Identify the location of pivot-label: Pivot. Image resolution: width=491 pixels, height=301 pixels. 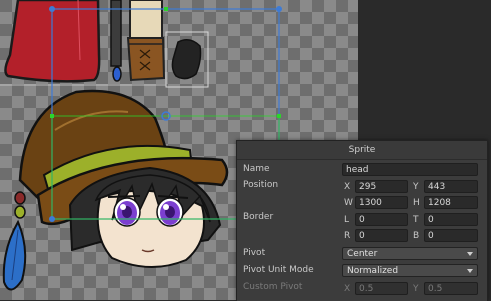
(254, 253).